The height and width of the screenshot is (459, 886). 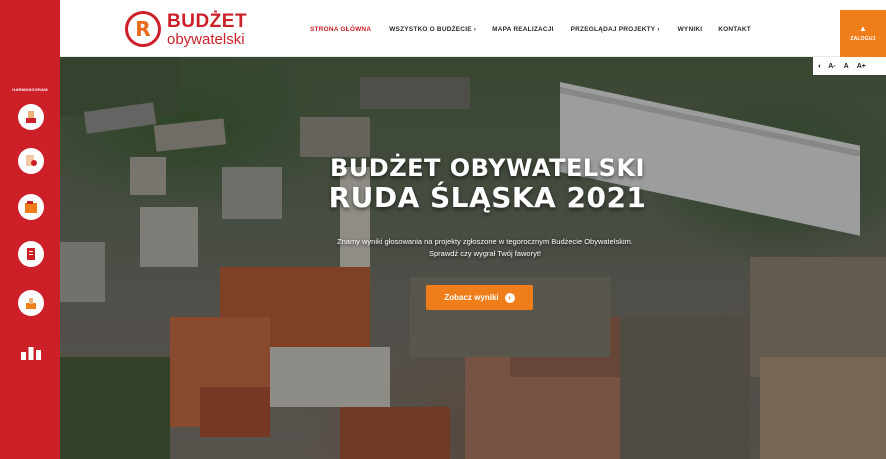 What do you see at coordinates (615, 29) in the screenshot?
I see `nav-projects: PRZEGLĄDAJ PROJEKTY ›` at bounding box center [615, 29].